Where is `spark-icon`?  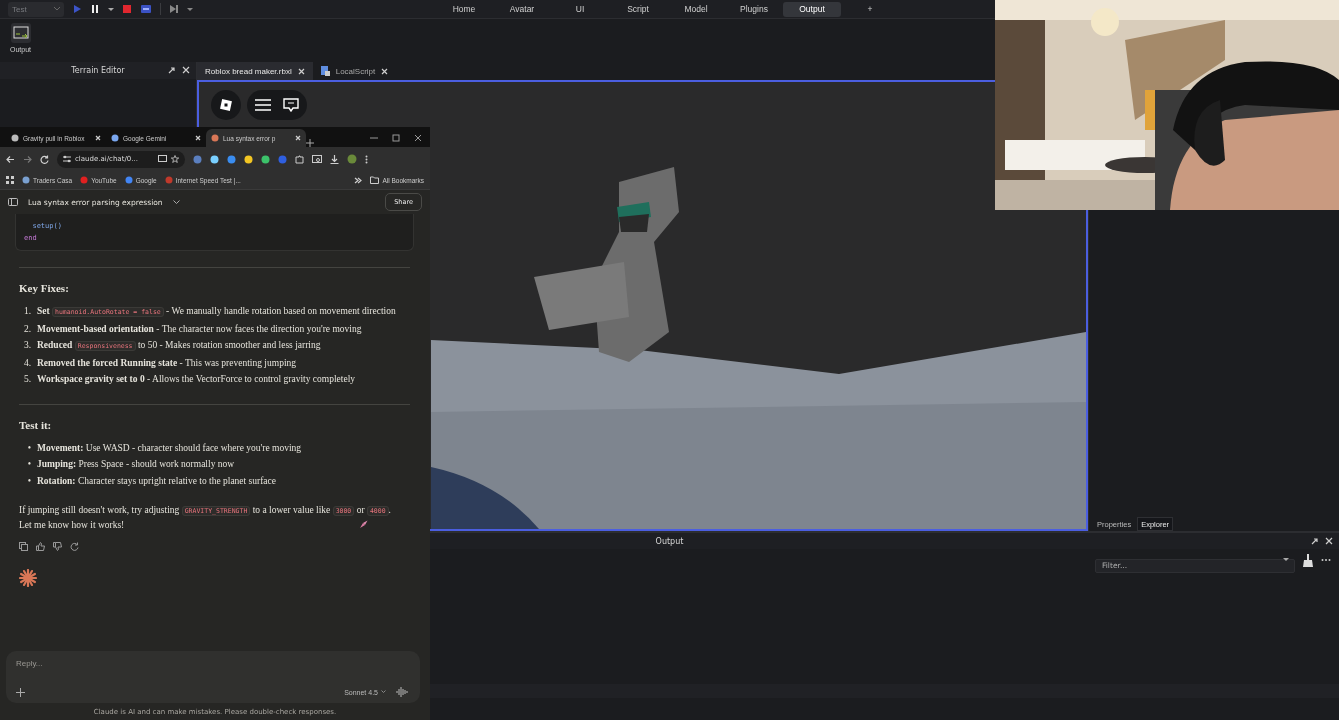
spark-icon is located at coordinates (28, 578).